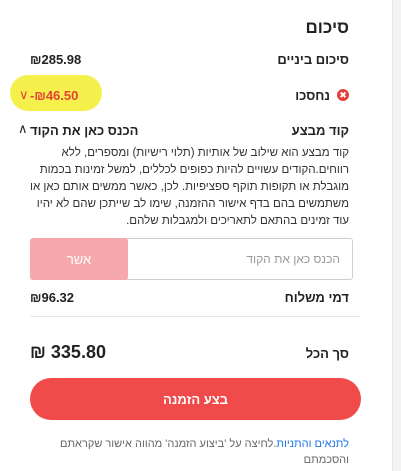  Describe the element at coordinates (24, 95) in the screenshot. I see `savings-chevron-down-icon: ∨` at that location.